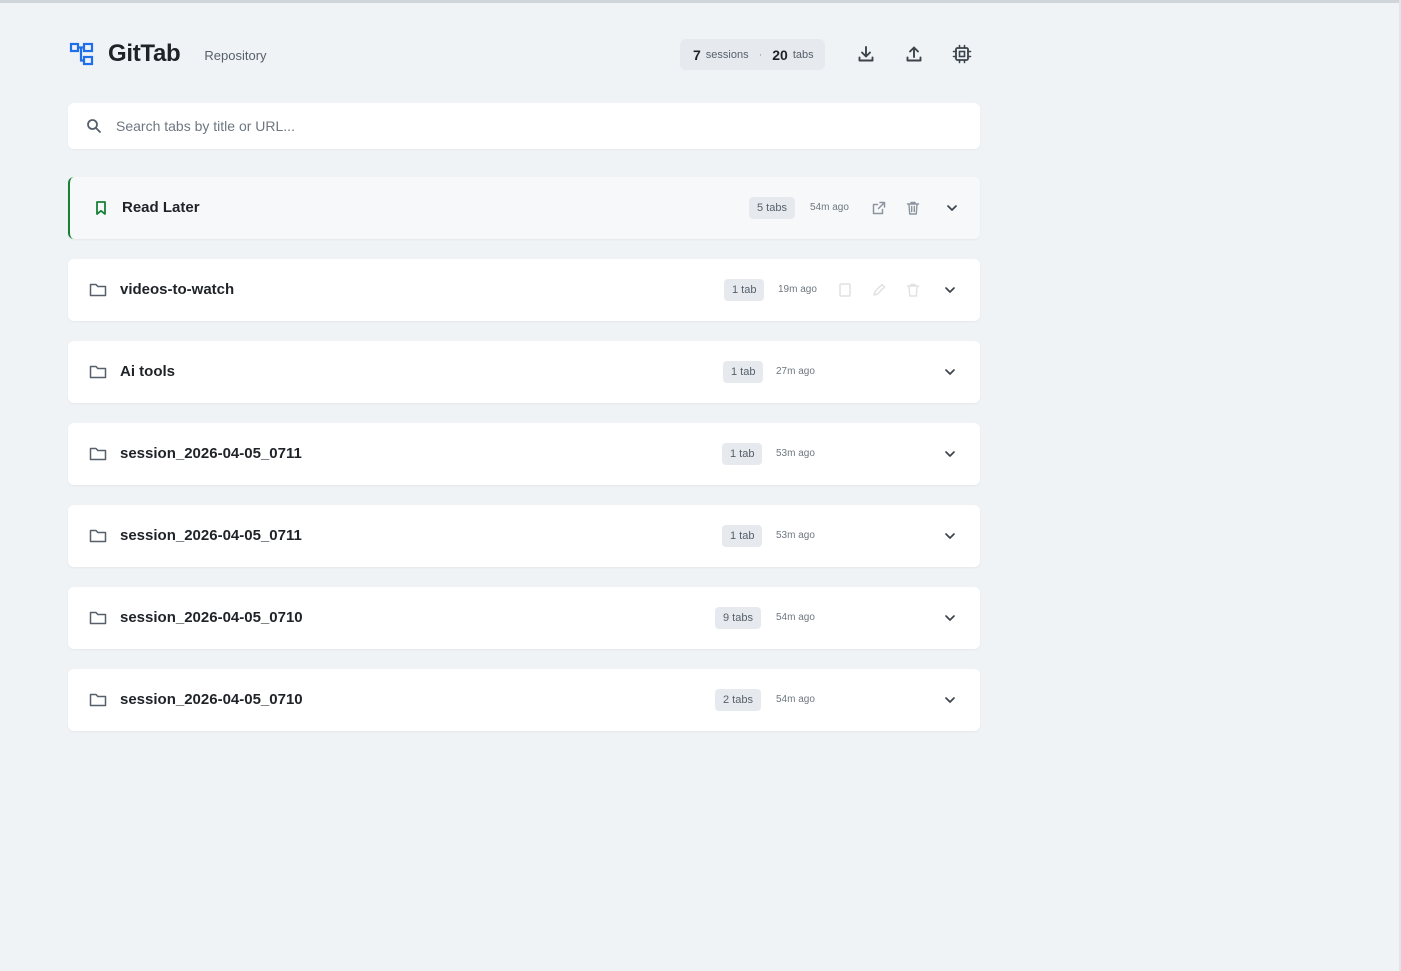 This screenshot has width=1401, height=971. I want to click on sessions-count: 7, so click(697, 54).